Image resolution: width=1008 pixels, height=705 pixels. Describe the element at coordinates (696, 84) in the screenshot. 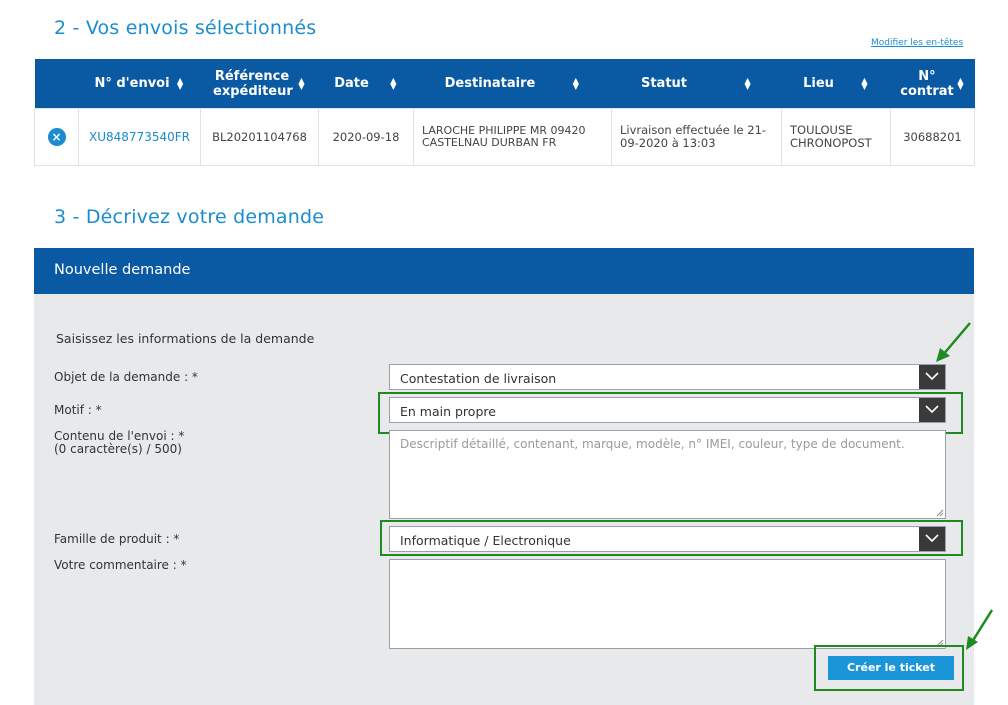

I see `col-header-statut: Statut ▲ ▼` at that location.